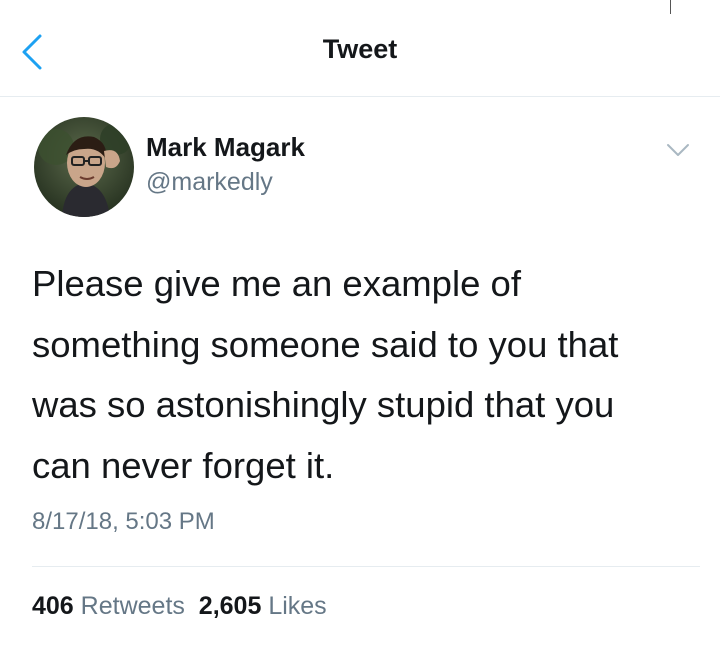 The width and height of the screenshot is (720, 653). I want to click on top-bar: Tweet, so click(360, 48).